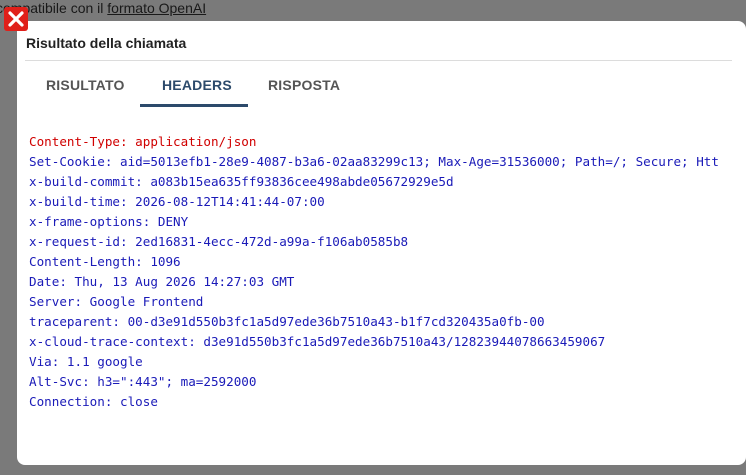 The width and height of the screenshot is (746, 475). Describe the element at coordinates (105, 261) in the screenshot. I see `header-line-content-length: Content-Length: 1096` at that location.